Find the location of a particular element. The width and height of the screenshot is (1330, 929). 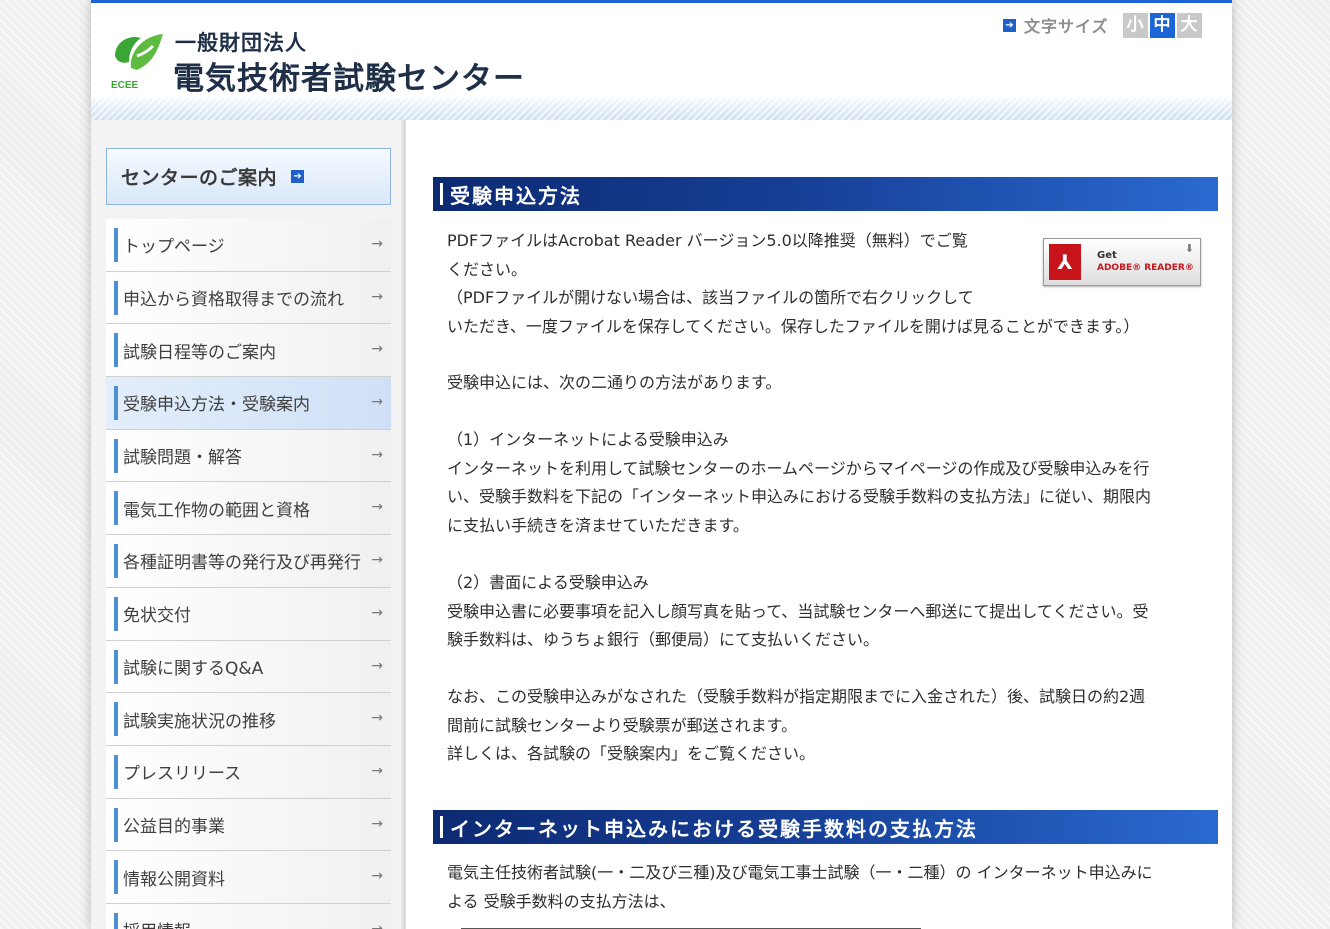

font-size-small-button: 小 is located at coordinates (1135, 25).